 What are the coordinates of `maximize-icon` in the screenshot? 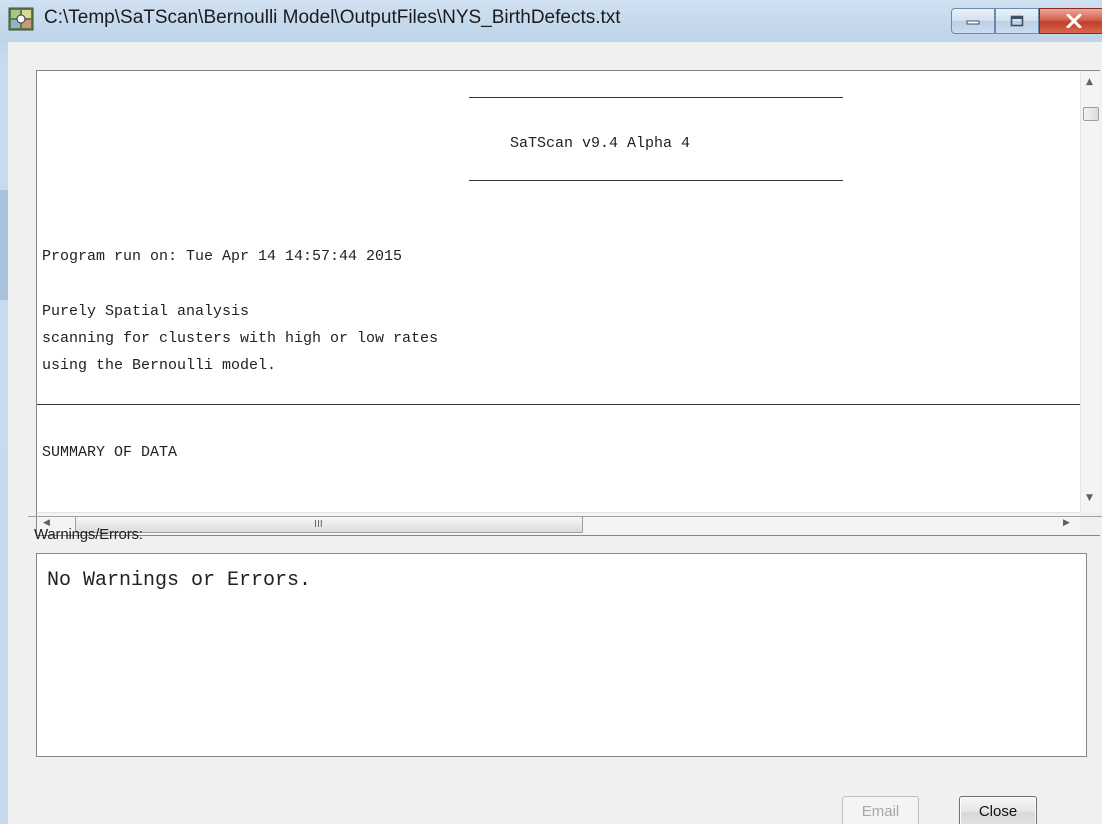 It's located at (1017, 21).